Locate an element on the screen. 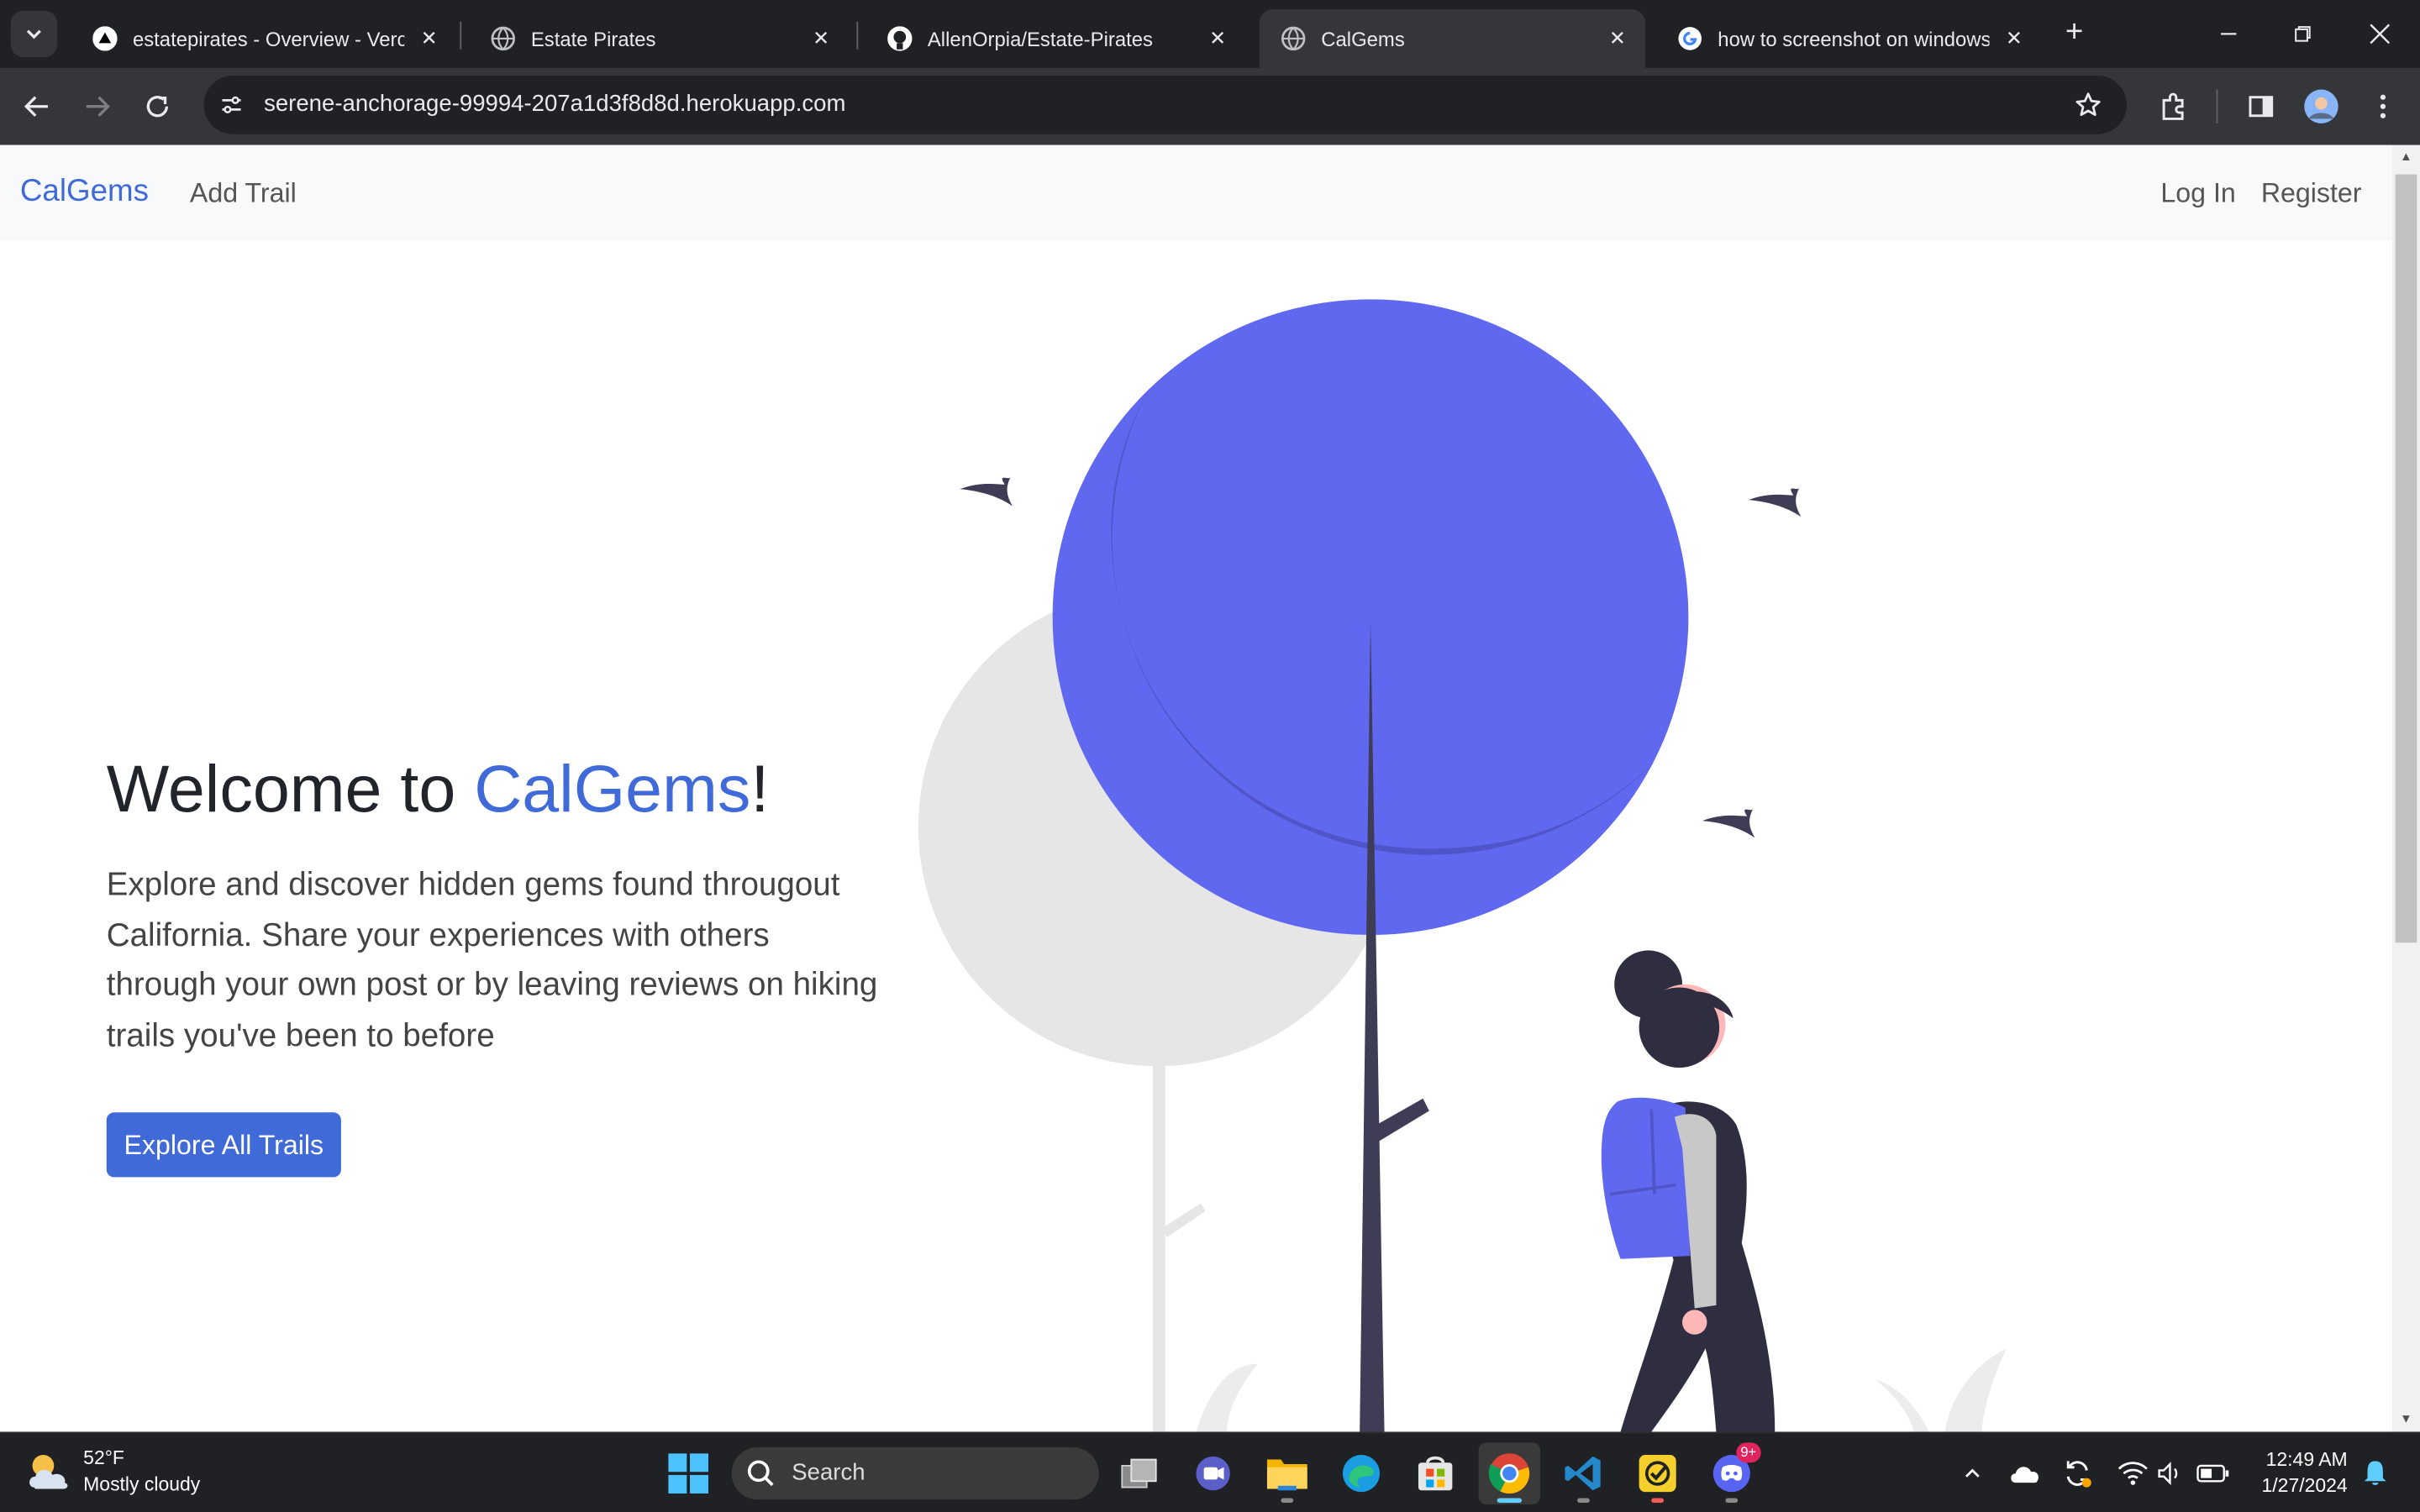  site-navbar: CalGems Add Trail Log In Register is located at coordinates (1196, 192).